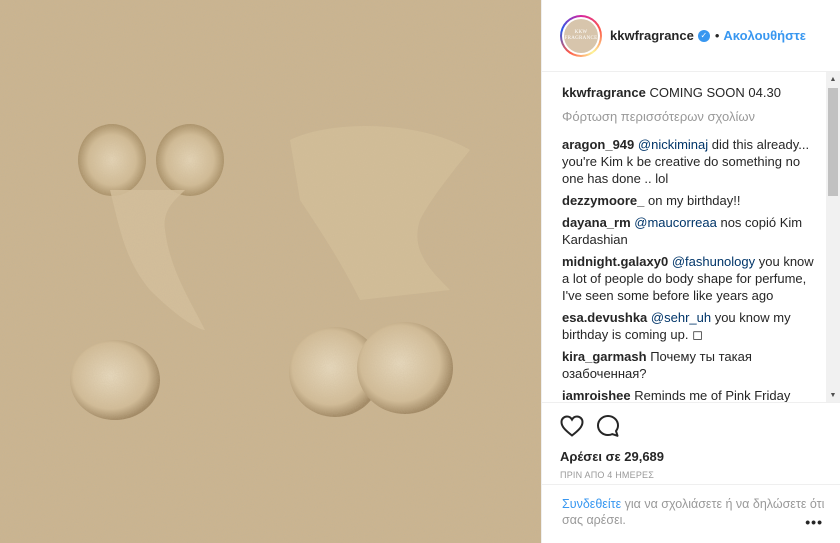 The width and height of the screenshot is (840, 543). I want to click on avatar-frame: KKW FRAGRANCE, so click(581, 35).